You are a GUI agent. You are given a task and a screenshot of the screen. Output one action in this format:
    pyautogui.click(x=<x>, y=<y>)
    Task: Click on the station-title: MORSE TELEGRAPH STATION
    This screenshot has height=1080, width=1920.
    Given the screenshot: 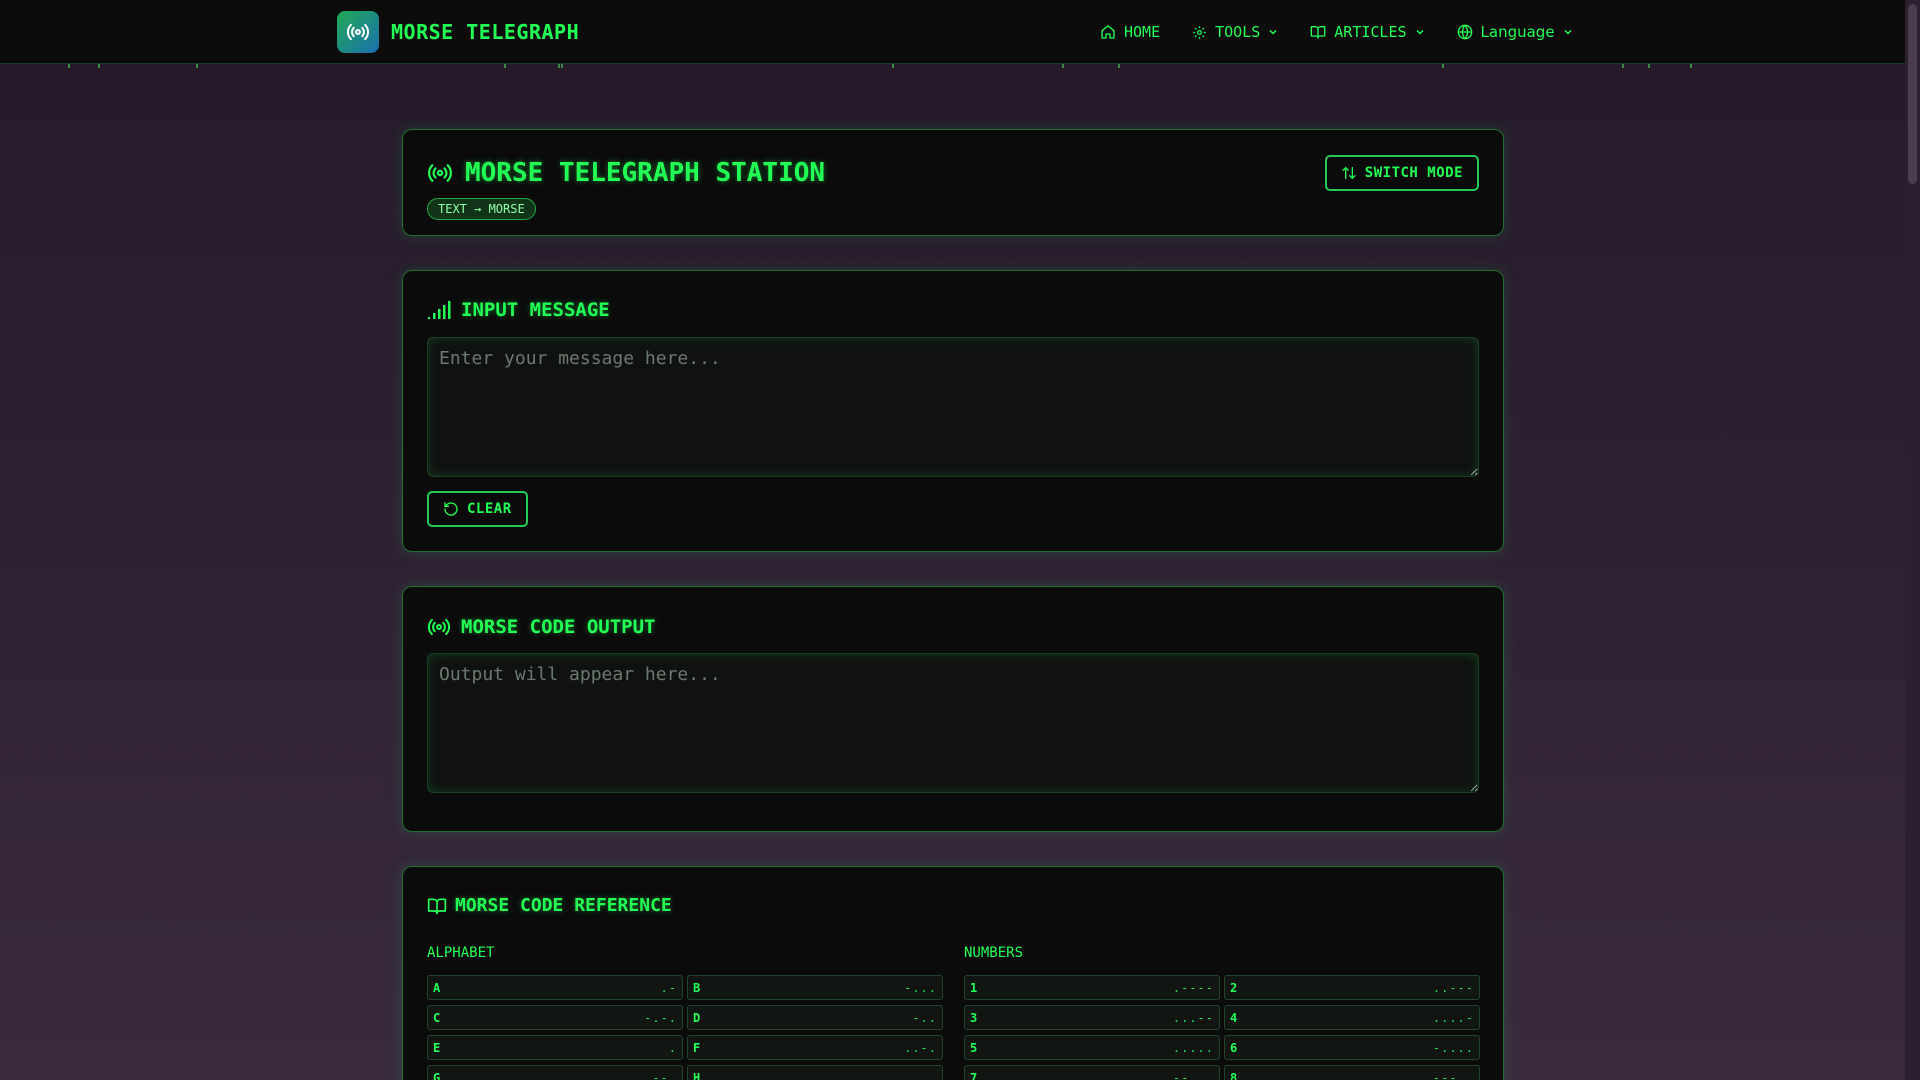 What is the action you would take?
    pyautogui.click(x=626, y=173)
    